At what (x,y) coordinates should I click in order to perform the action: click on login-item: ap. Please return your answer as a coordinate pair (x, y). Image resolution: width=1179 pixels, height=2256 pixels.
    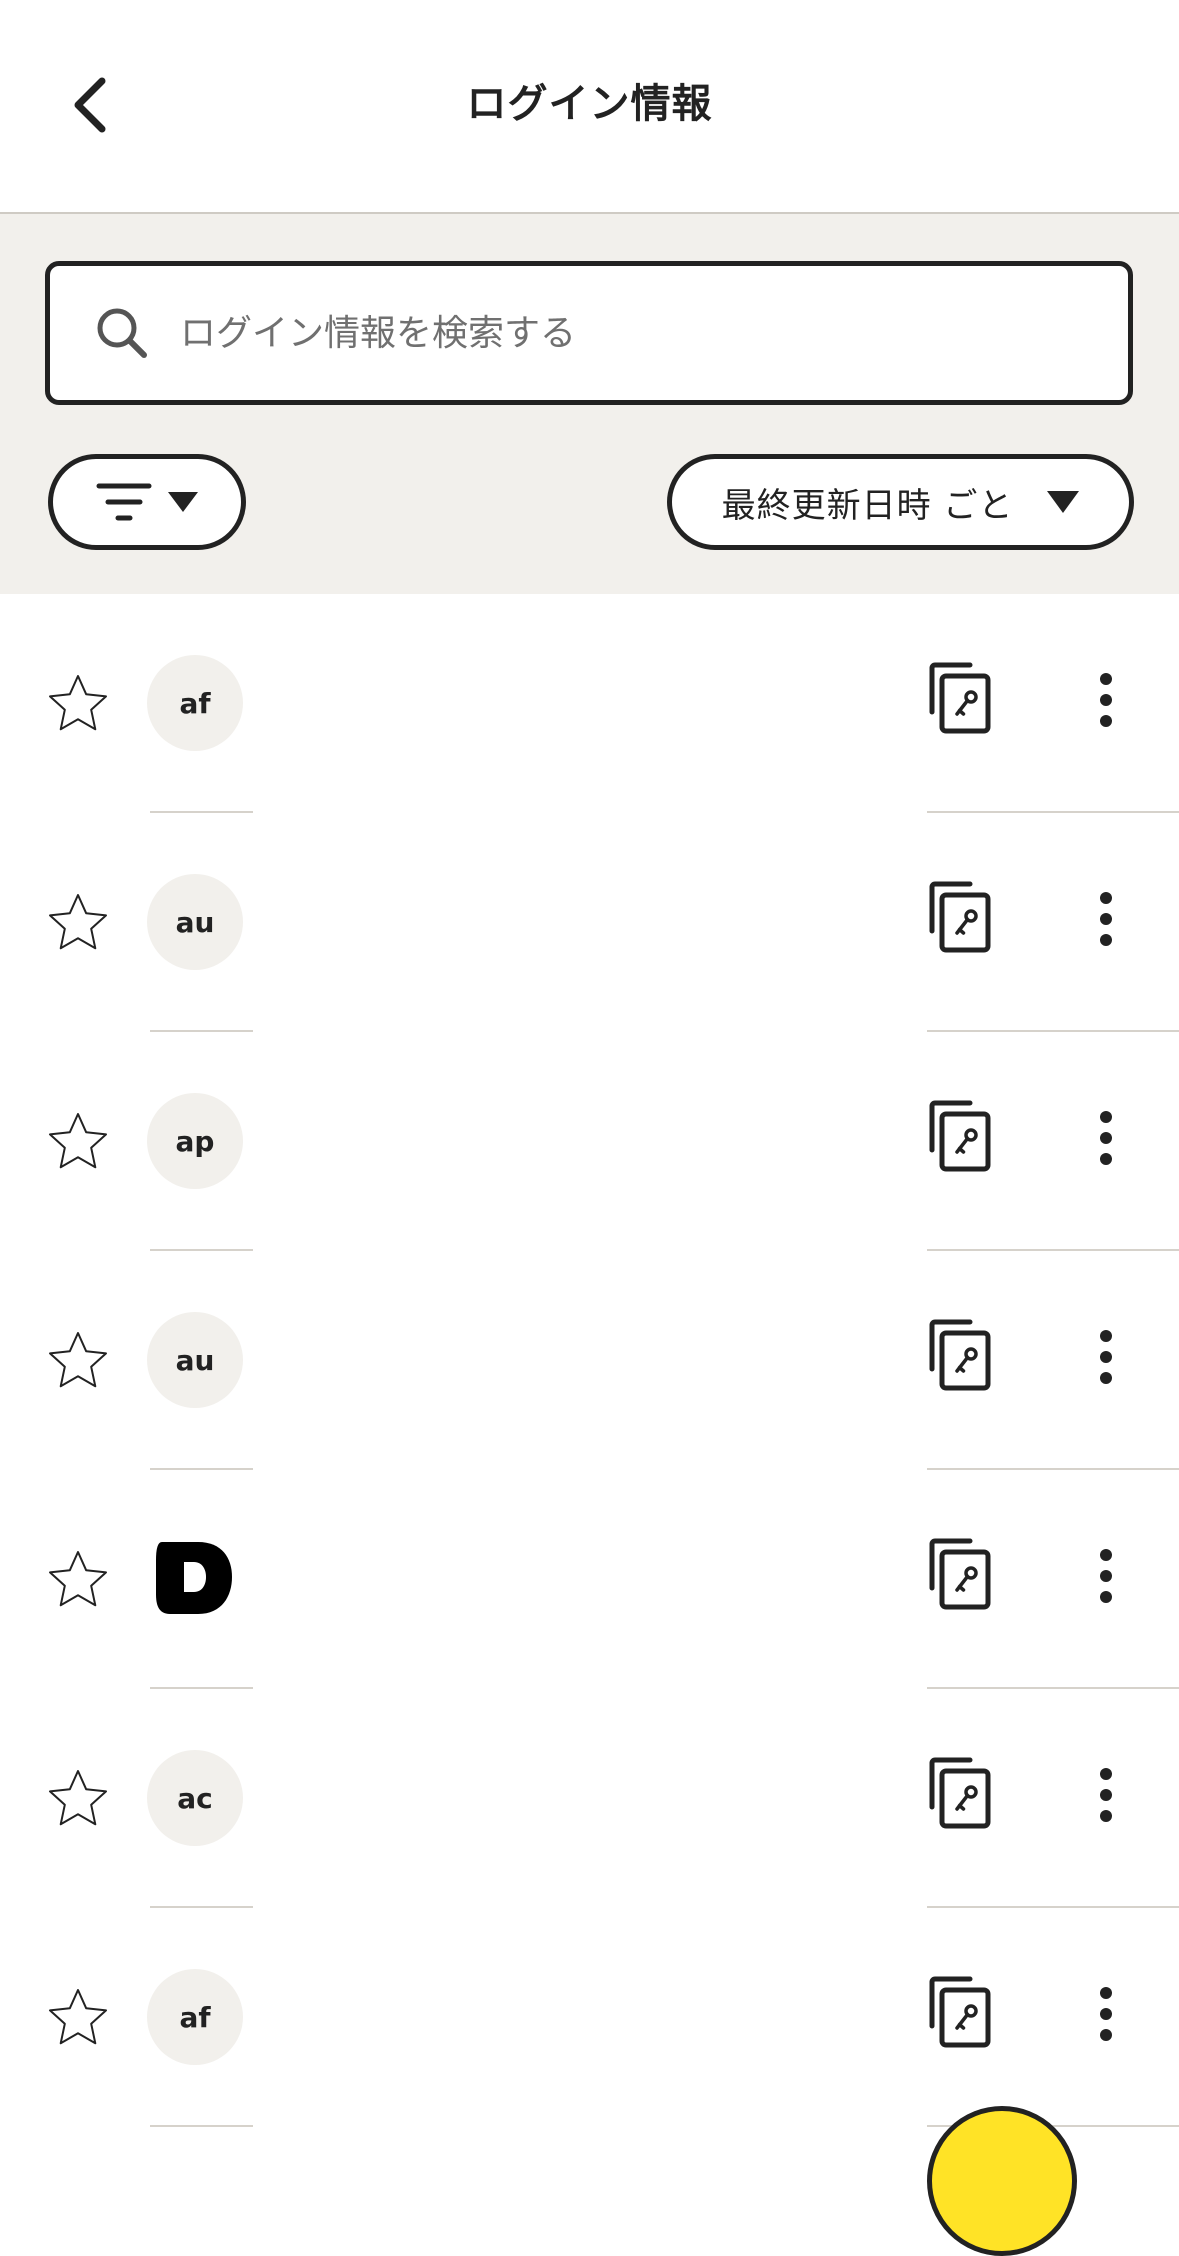
    Looking at the image, I should click on (589, 1141).